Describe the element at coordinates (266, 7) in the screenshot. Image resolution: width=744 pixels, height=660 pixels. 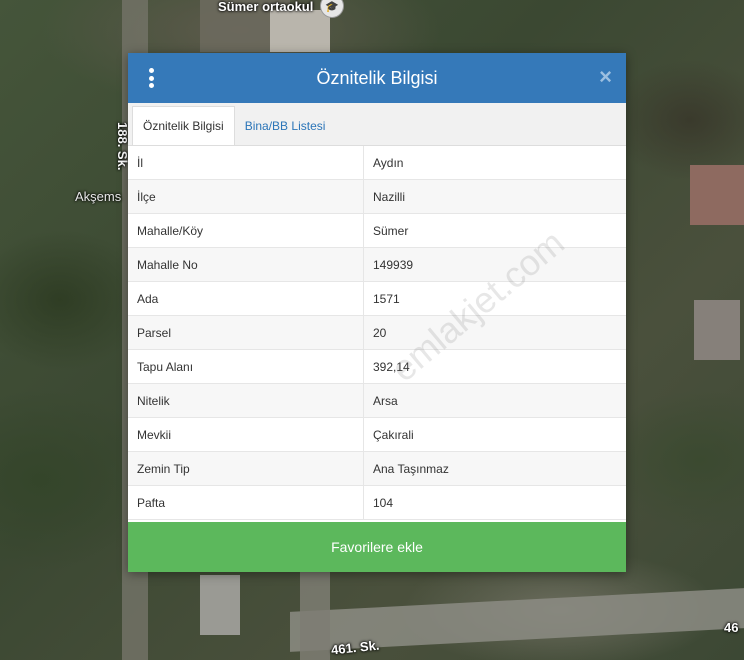
I see `map-label-school: Sümer ortaokul` at that location.